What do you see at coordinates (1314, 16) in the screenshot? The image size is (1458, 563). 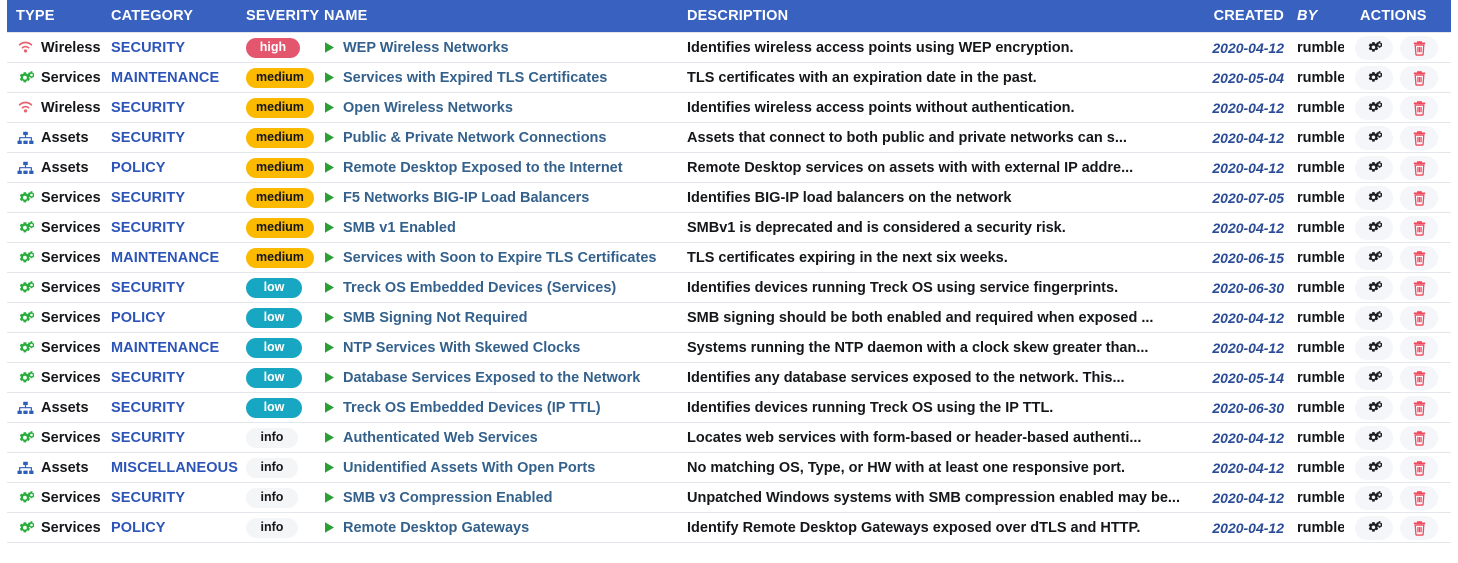 I see `column-header-by: BY` at bounding box center [1314, 16].